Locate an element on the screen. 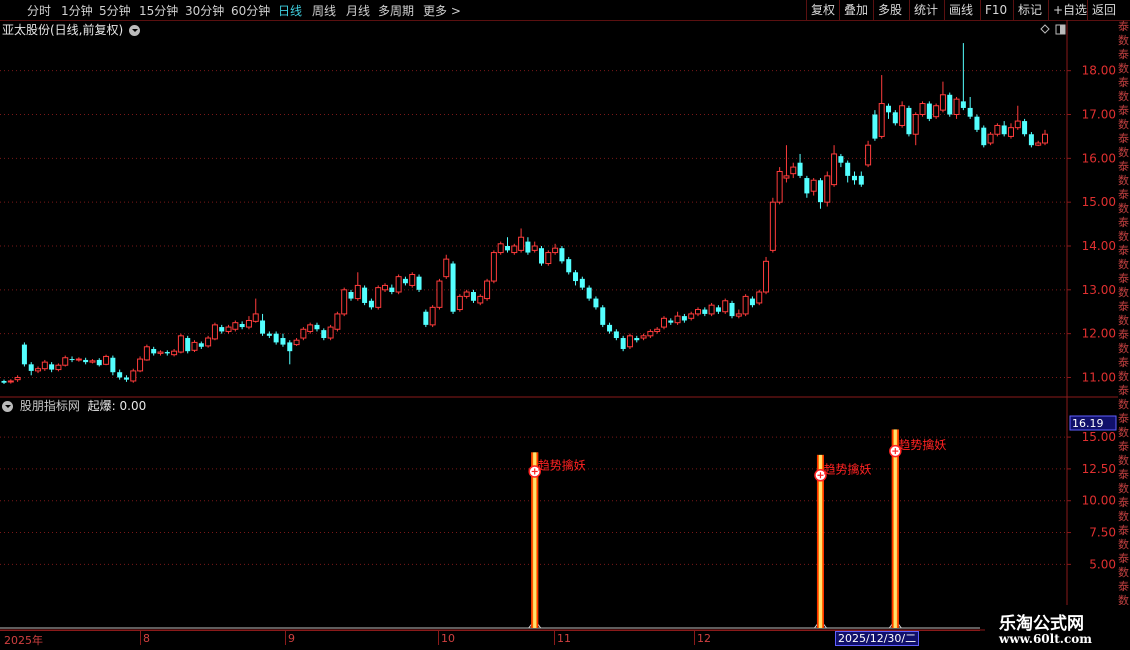 The height and width of the screenshot is (650, 1130). date-axis-month: 11 is located at coordinates (564, 638).